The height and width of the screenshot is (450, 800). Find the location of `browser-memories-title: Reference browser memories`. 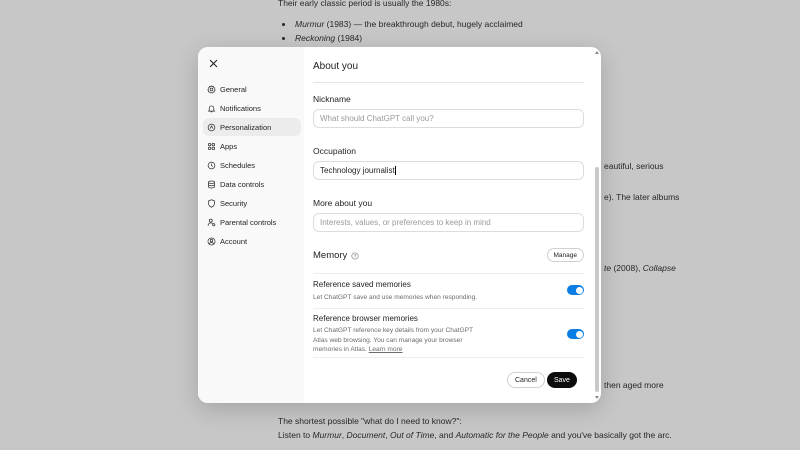

browser-memories-title: Reference browser memories is located at coordinates (365, 318).